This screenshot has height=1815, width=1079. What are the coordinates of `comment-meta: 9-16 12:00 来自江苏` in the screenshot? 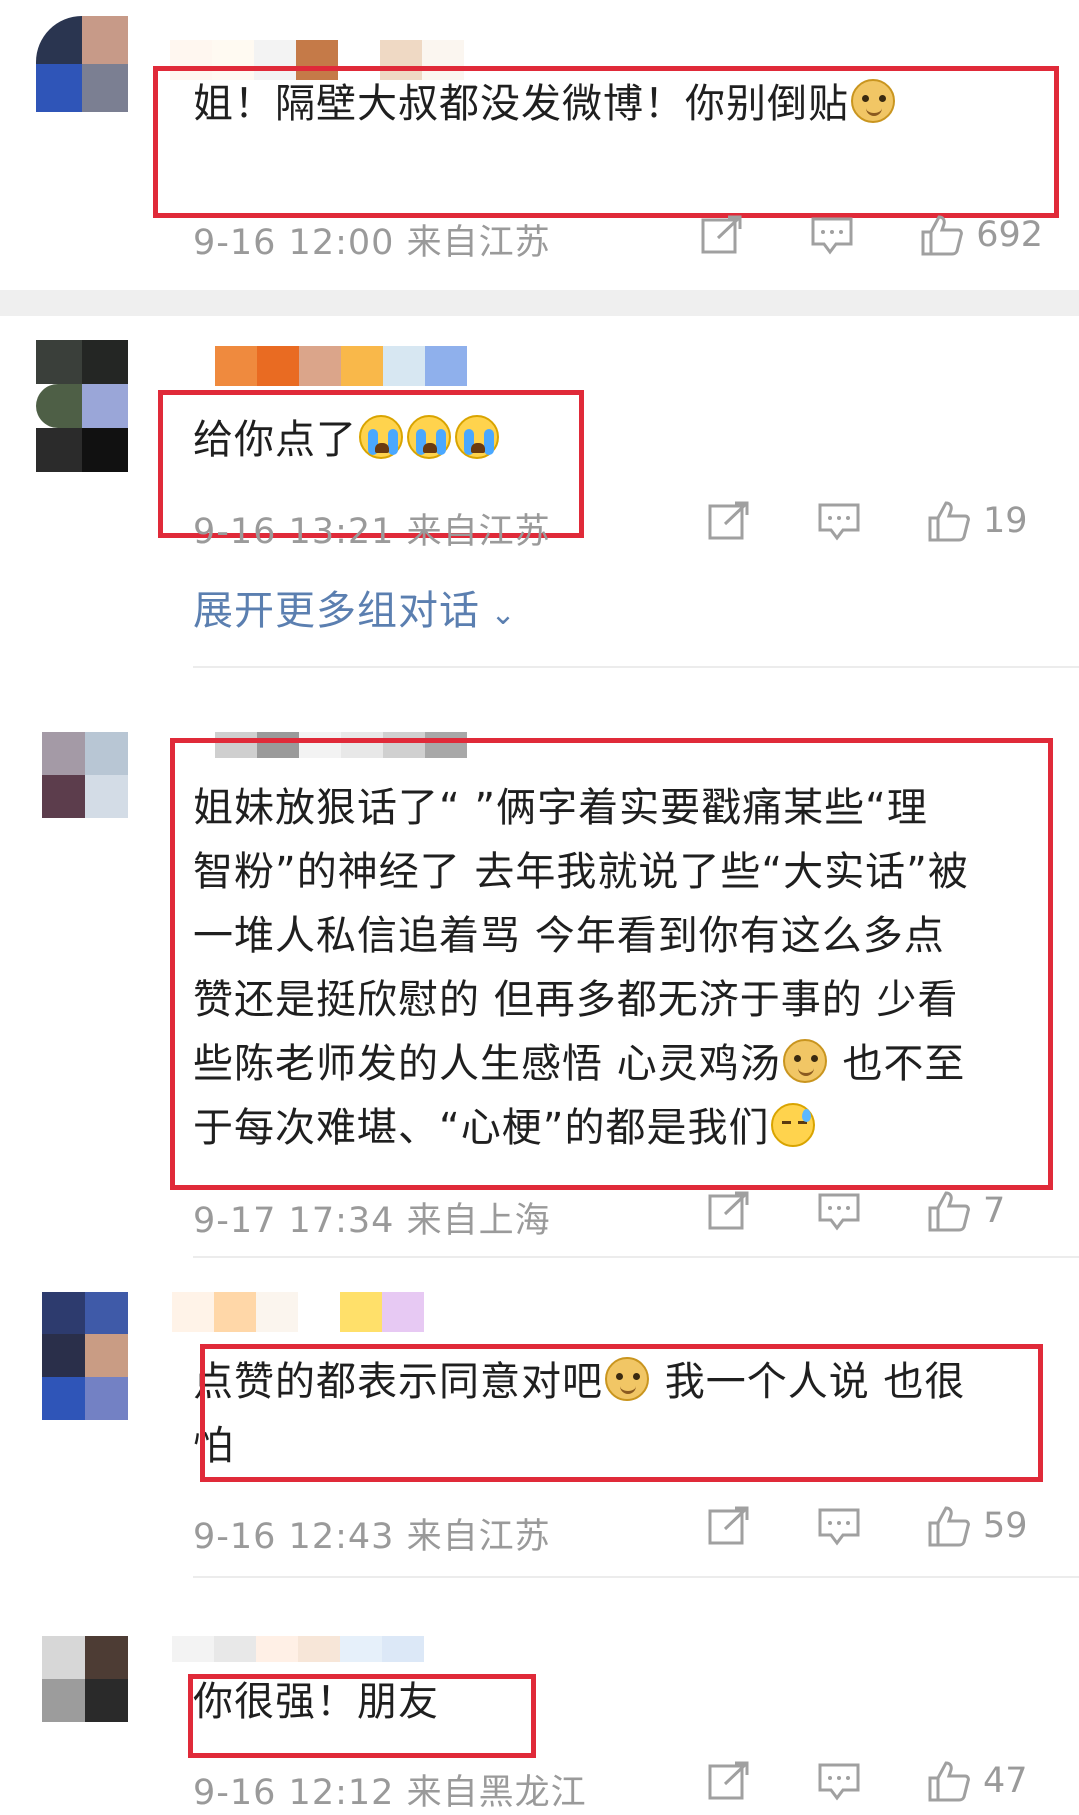 It's located at (372, 239).